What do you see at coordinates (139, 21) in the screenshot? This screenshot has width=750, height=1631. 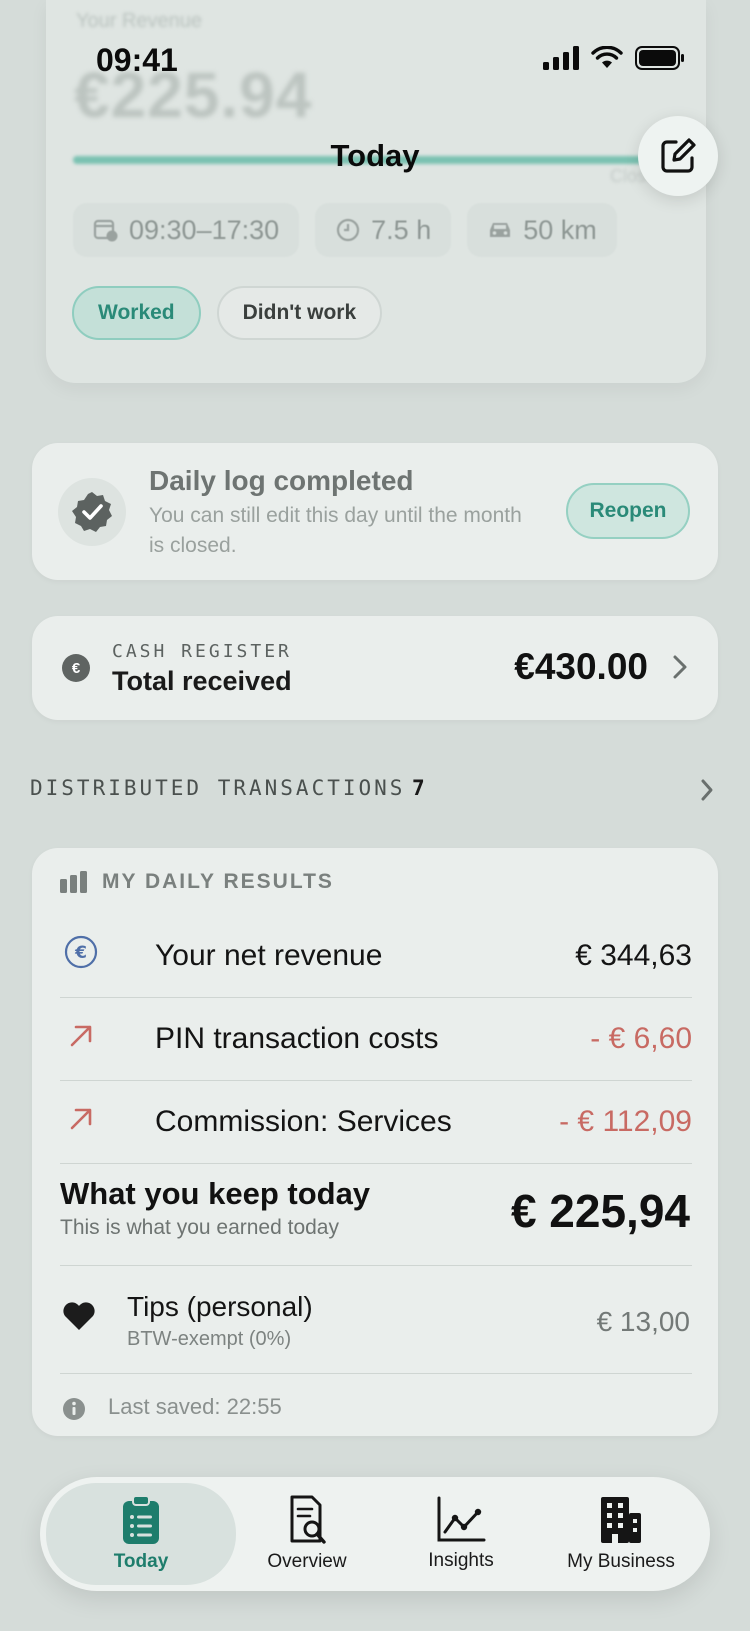 I see `revenue-label: Your Revenue` at bounding box center [139, 21].